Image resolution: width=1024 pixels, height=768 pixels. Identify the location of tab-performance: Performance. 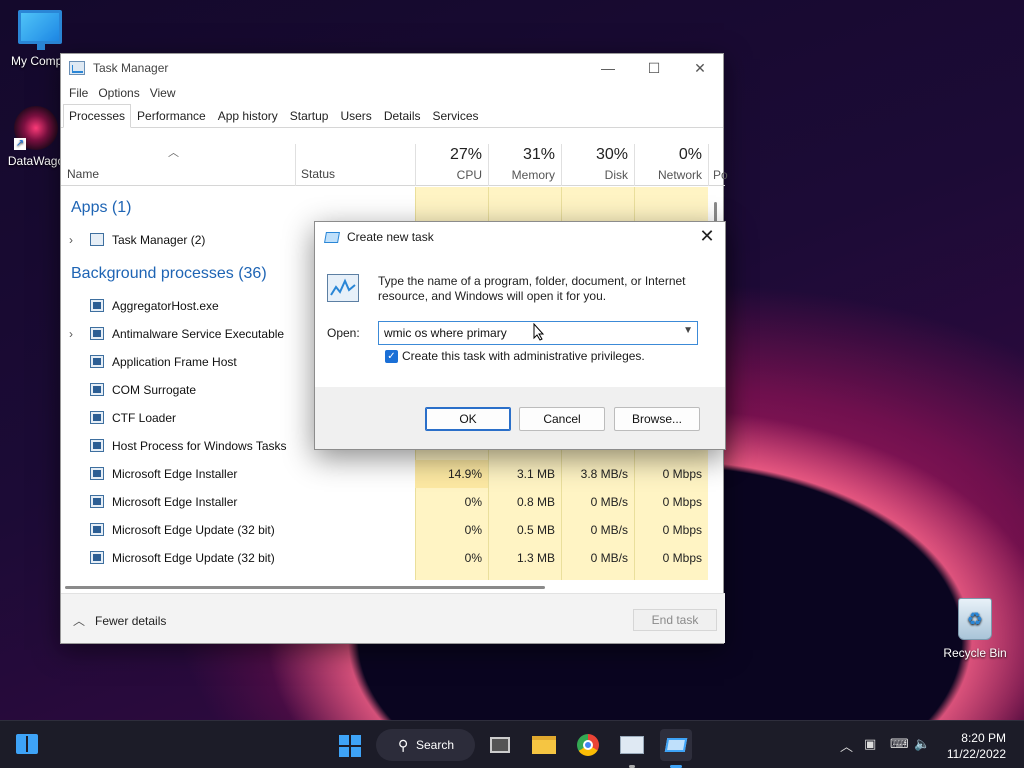
(171, 116).